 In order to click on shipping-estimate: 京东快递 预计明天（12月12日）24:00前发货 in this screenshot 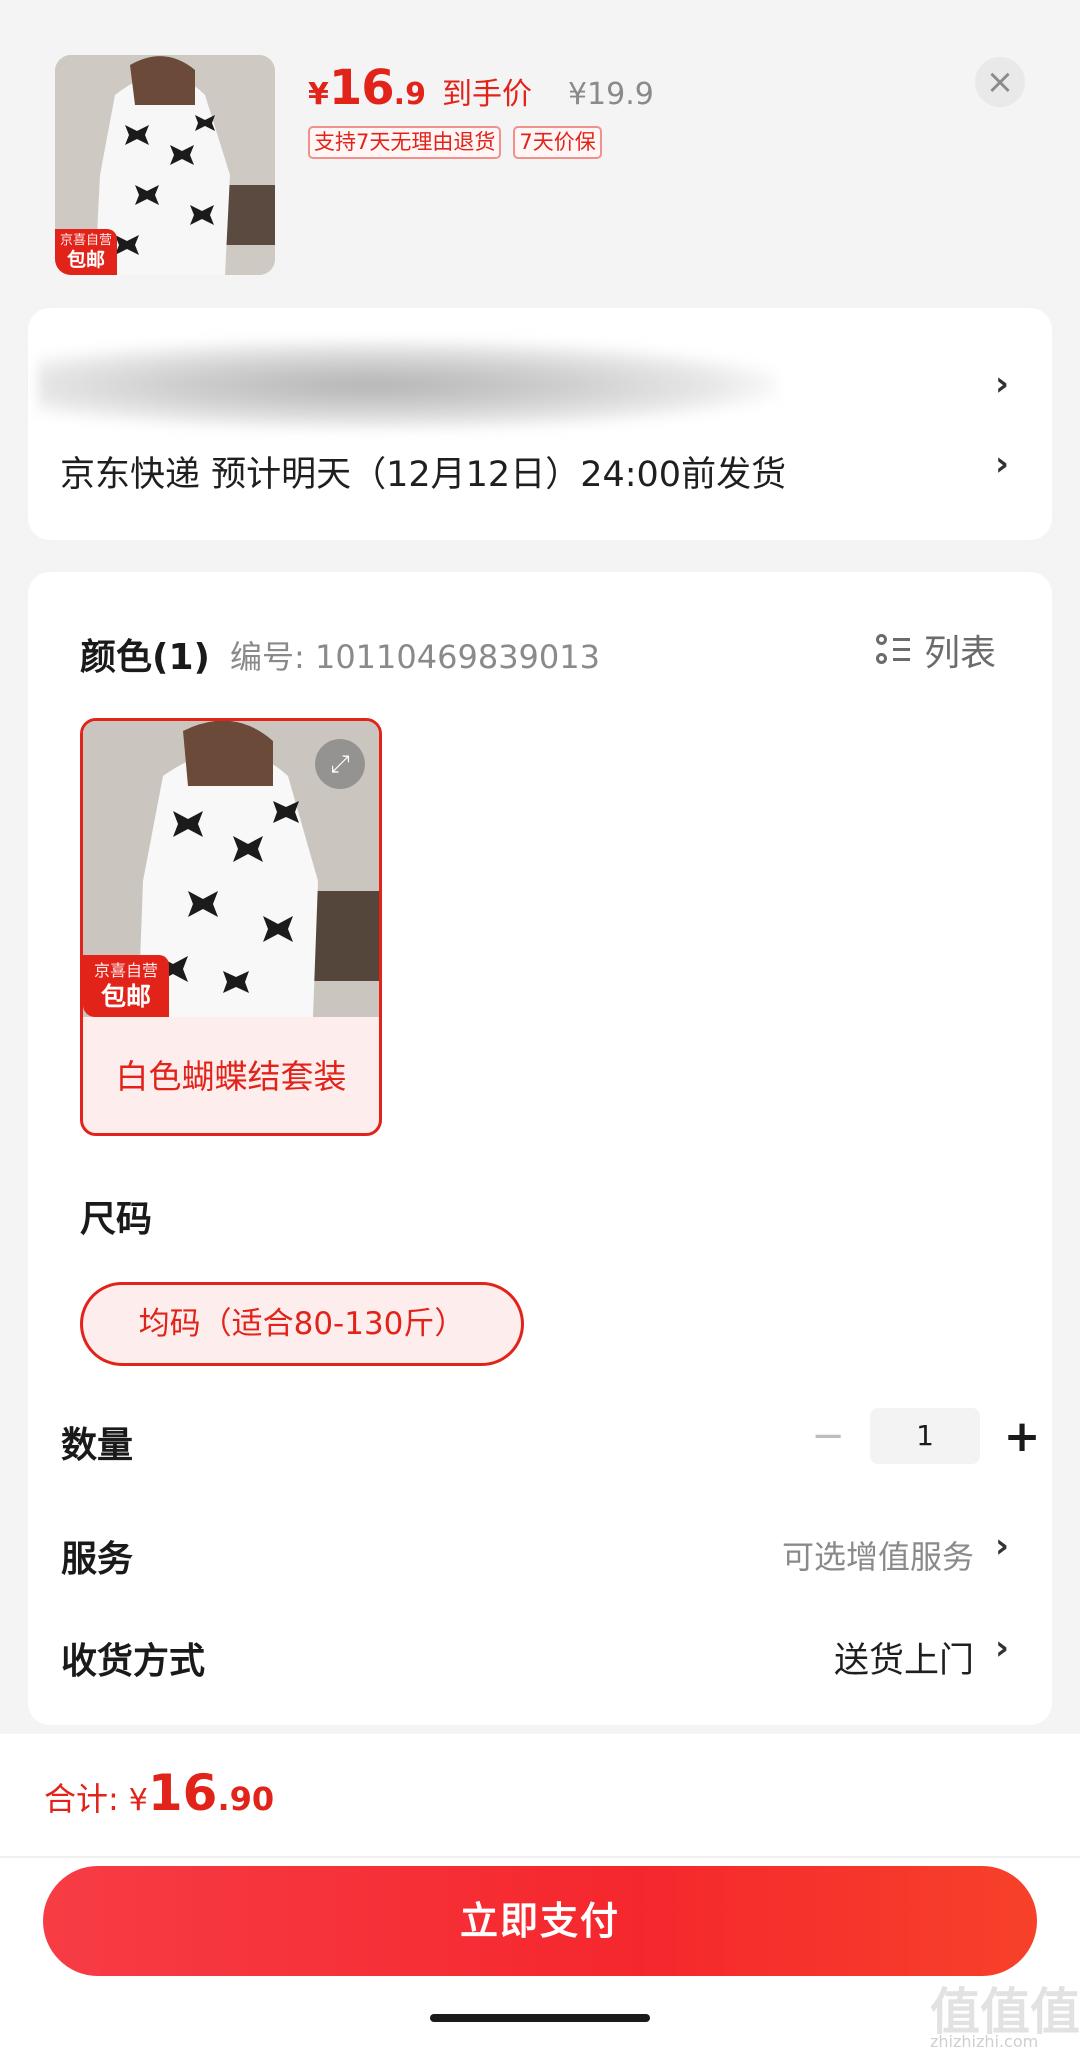, I will do `click(423, 475)`.